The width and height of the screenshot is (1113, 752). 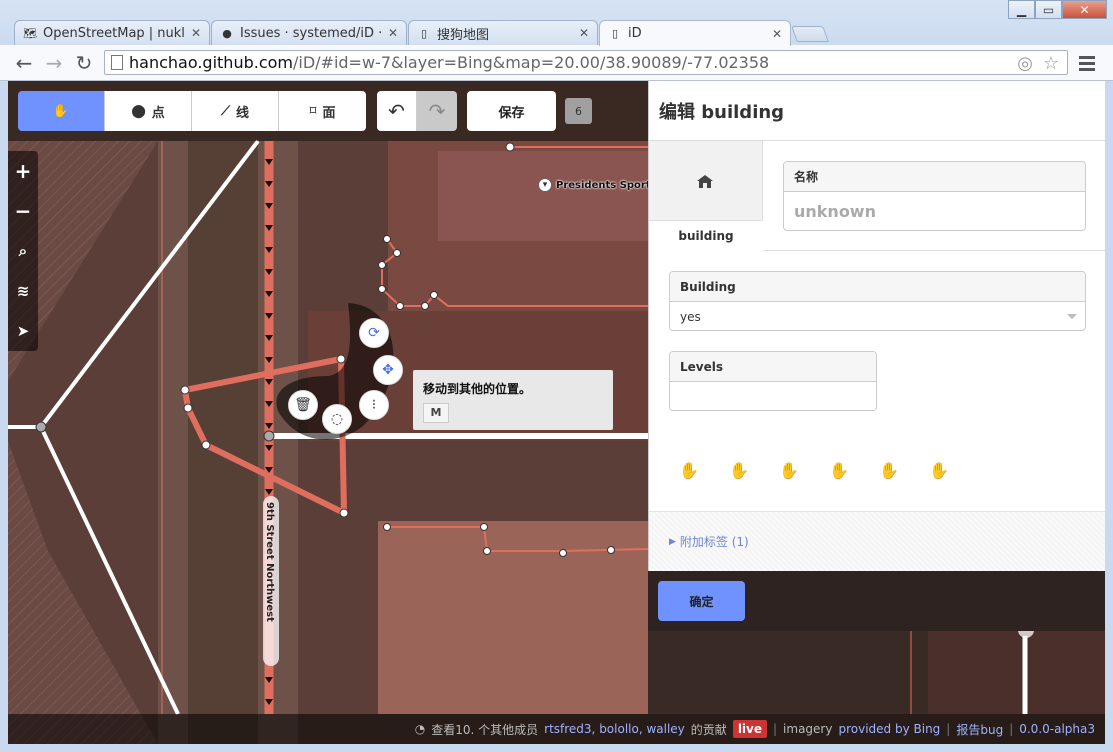 I want to click on add-line-button: ⟋ 线, so click(x=235, y=111).